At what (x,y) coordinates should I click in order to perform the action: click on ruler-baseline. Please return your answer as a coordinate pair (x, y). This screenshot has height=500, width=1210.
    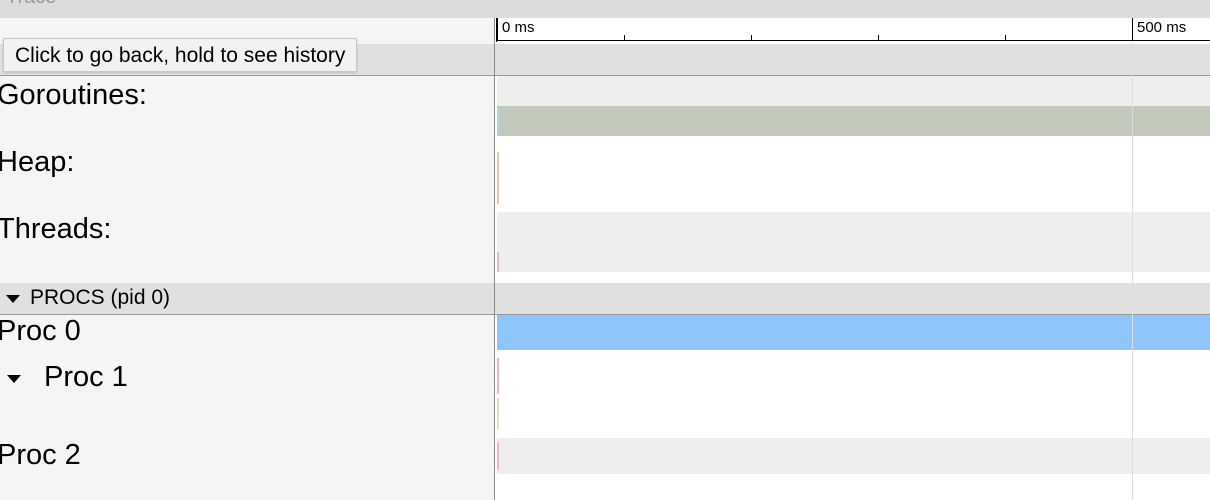
    Looking at the image, I should click on (853, 40).